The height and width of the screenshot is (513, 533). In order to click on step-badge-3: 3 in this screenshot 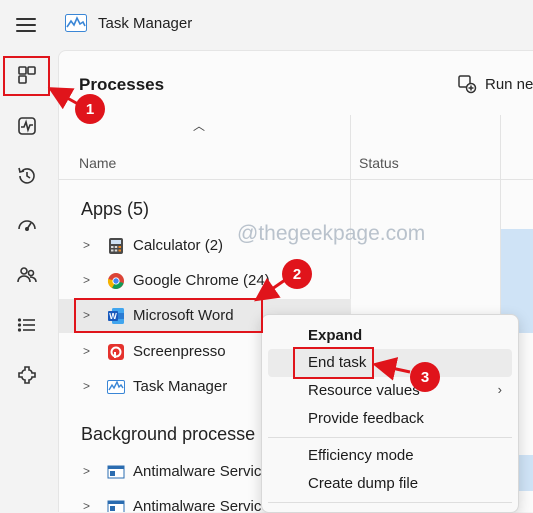, I will do `click(425, 377)`.